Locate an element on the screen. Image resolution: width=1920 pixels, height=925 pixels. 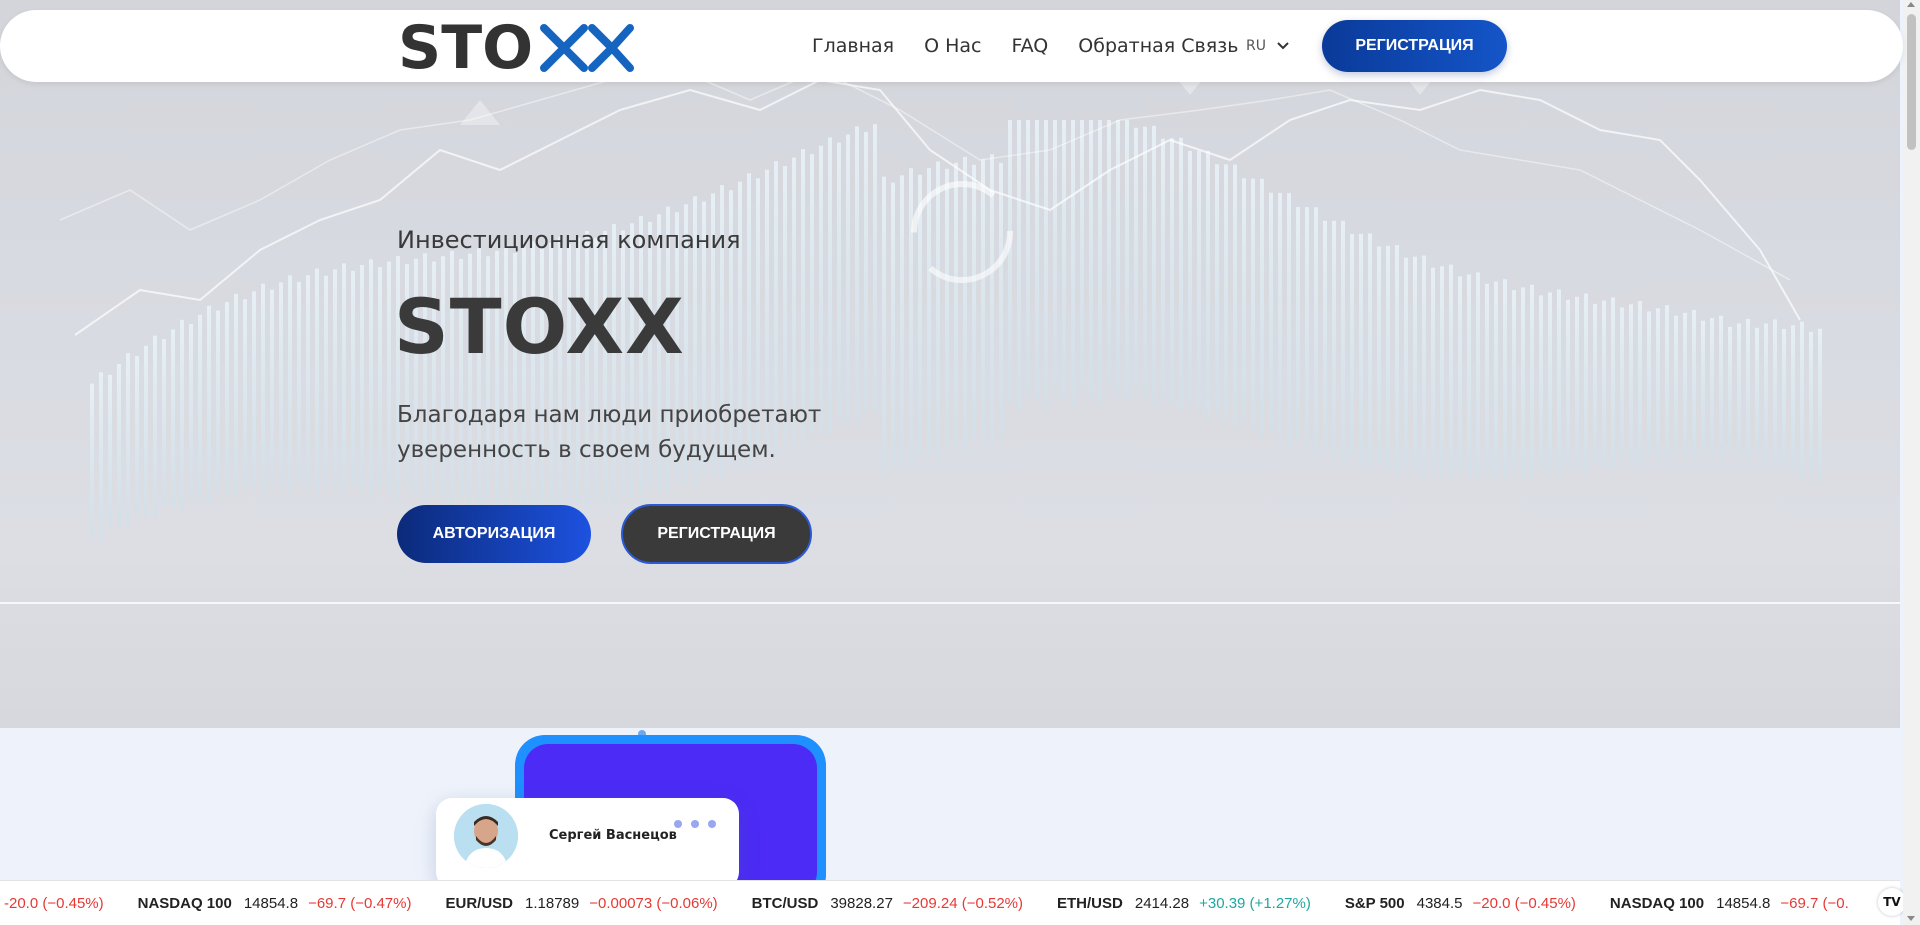
ticker-item: NASDAQ 100 14854.8 −69.7 (−0.47%) is located at coordinates (275, 903).